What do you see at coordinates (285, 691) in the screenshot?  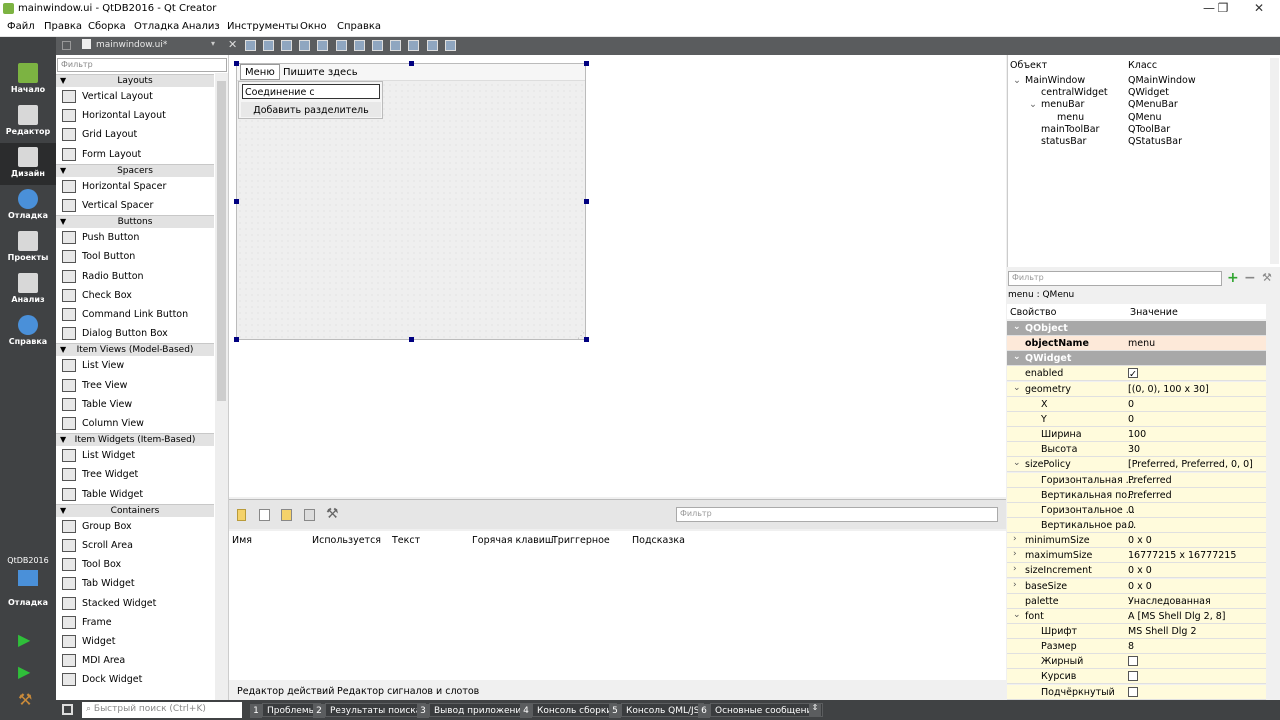 I see `tab-action-editor: Редактор действий` at bounding box center [285, 691].